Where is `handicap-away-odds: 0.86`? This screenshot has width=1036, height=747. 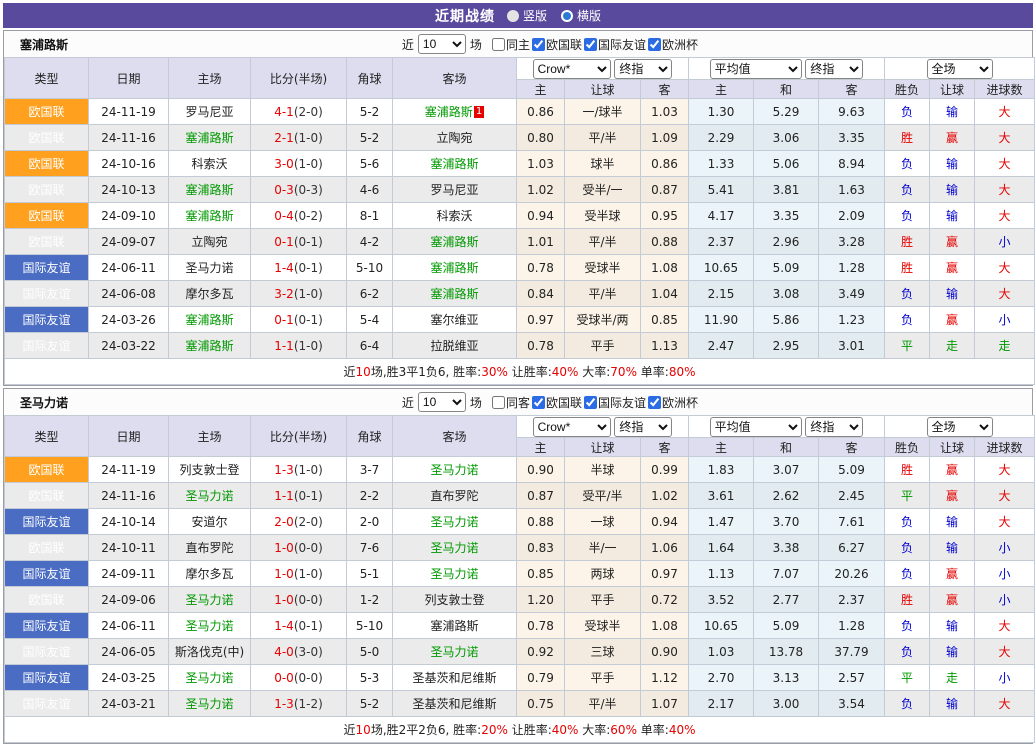
handicap-away-odds: 0.86 is located at coordinates (664, 163).